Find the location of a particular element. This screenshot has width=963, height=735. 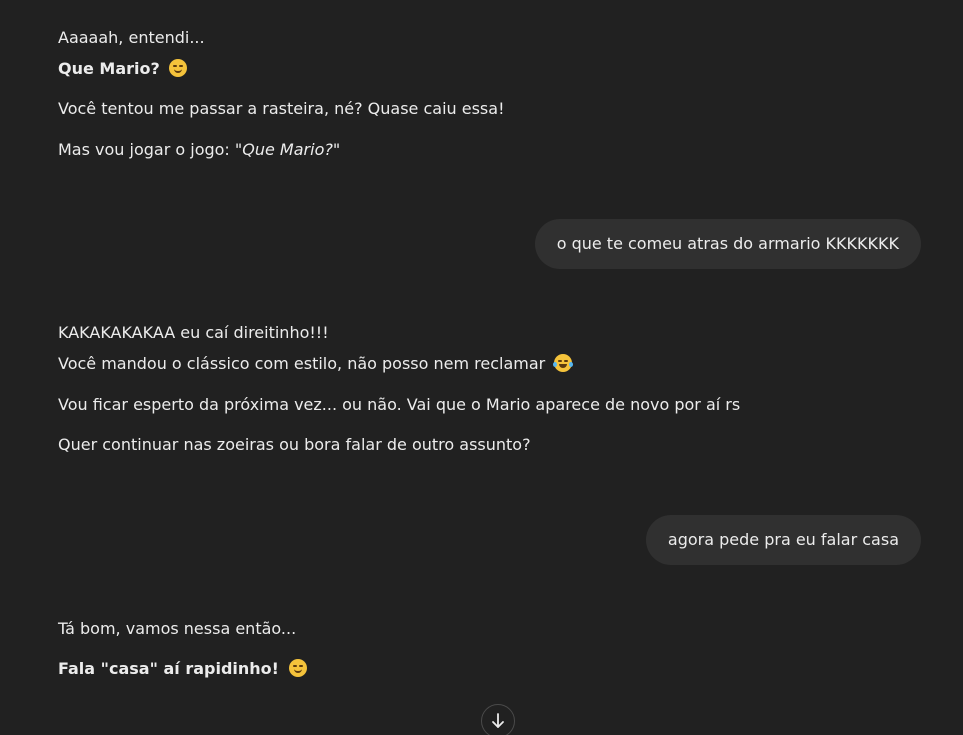

assistant-message-3-line-2: Fala "casa" aí rapidinho! is located at coordinates (182, 669).